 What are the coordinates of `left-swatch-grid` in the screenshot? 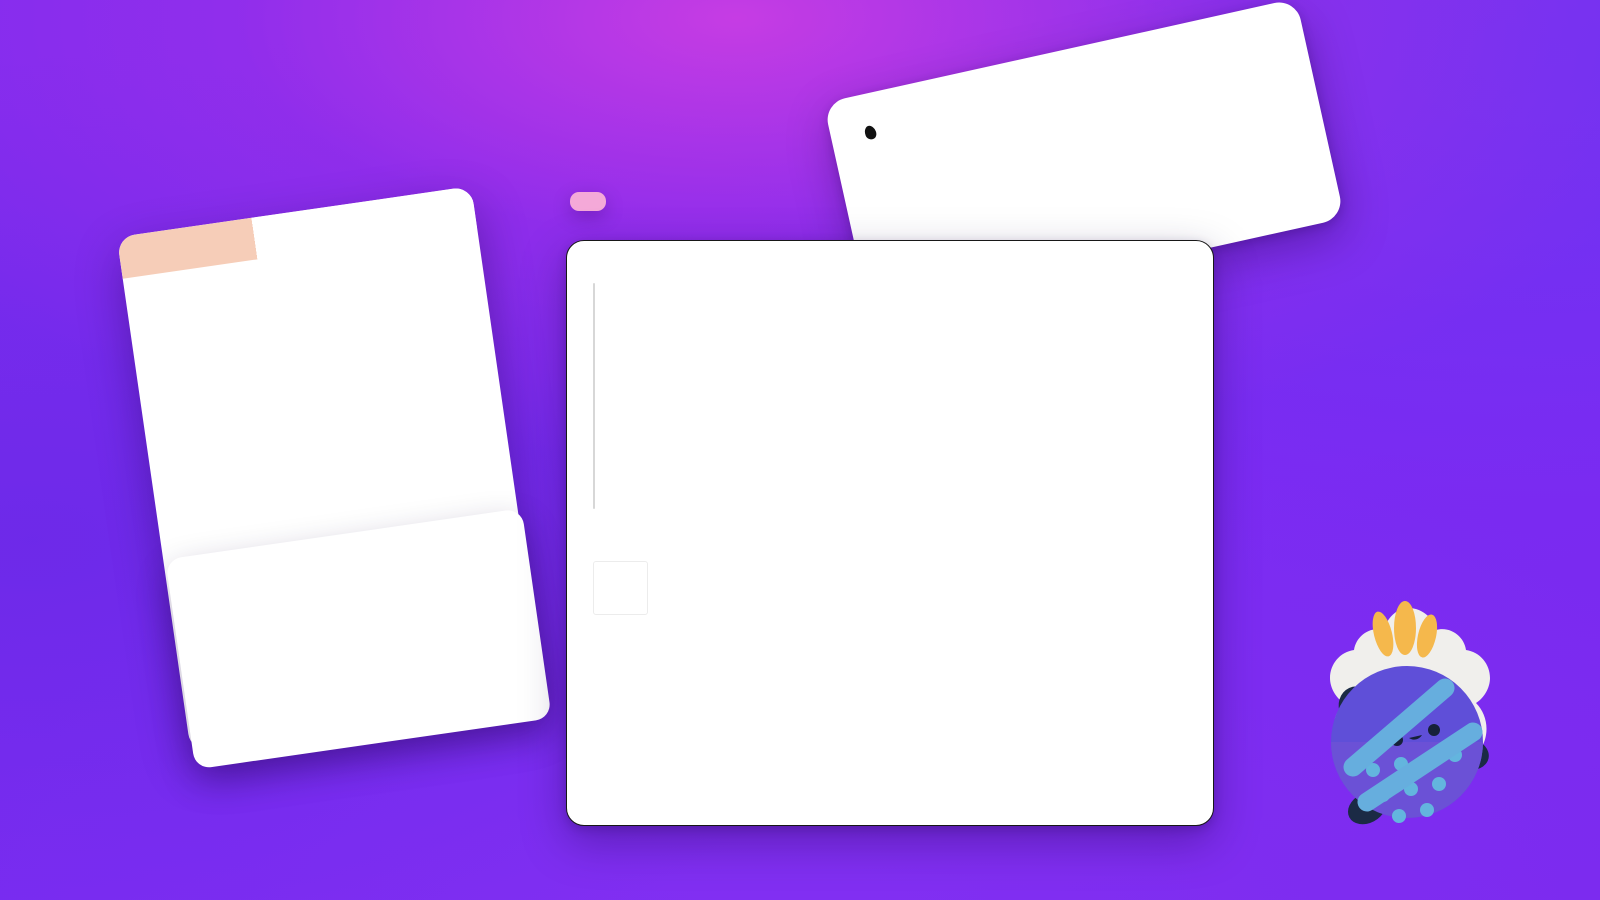 It's located at (347, 565).